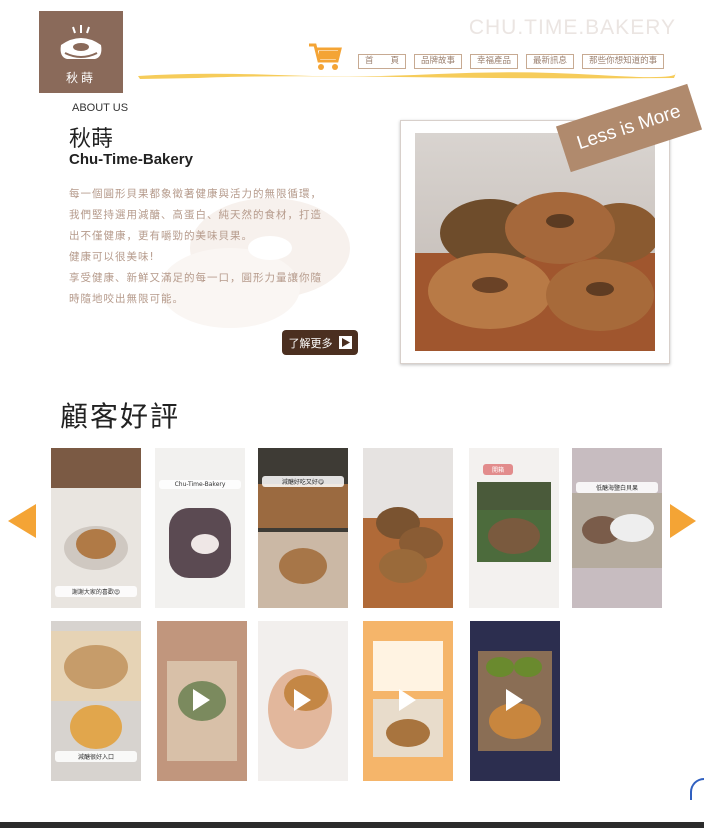  What do you see at coordinates (407, 75) in the screenshot?
I see `brush-divider` at bounding box center [407, 75].